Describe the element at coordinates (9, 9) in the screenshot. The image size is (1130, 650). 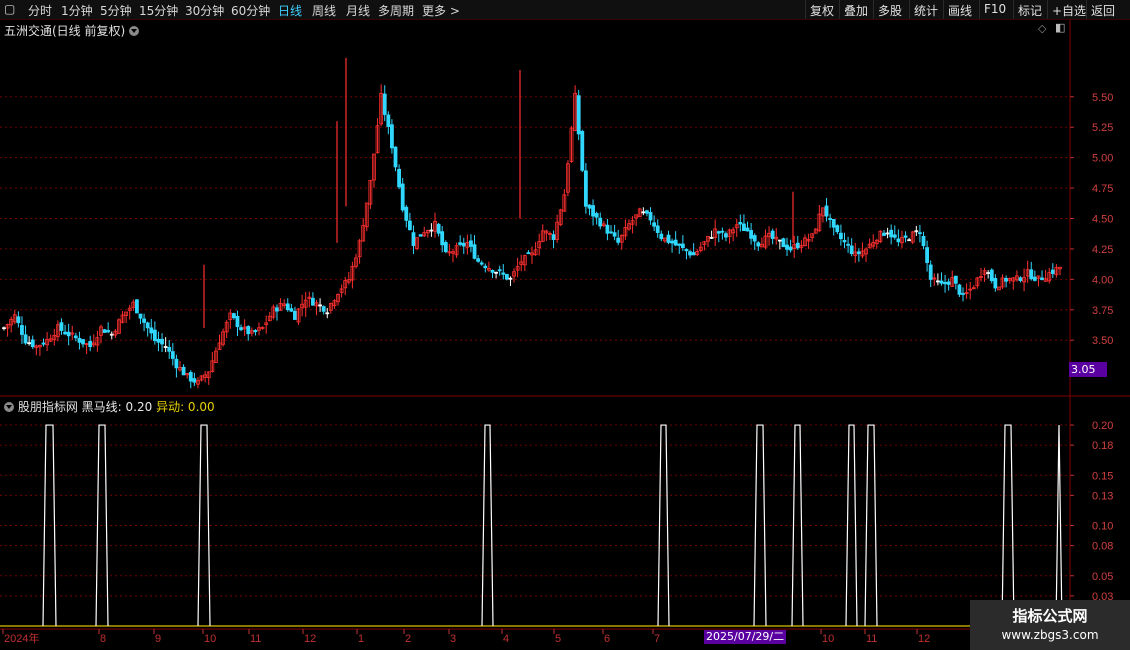
I see `window-menu-icon: ▢` at that location.